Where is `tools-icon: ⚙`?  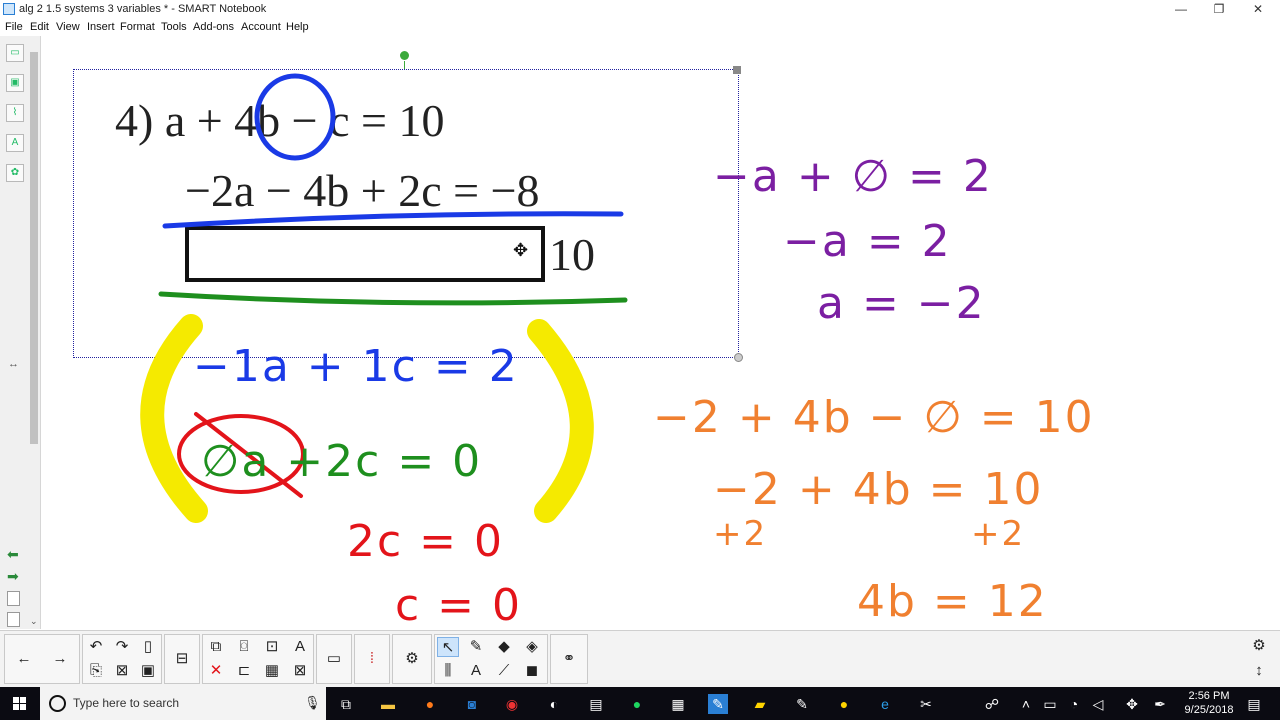 tools-icon: ⚙ is located at coordinates (412, 659).